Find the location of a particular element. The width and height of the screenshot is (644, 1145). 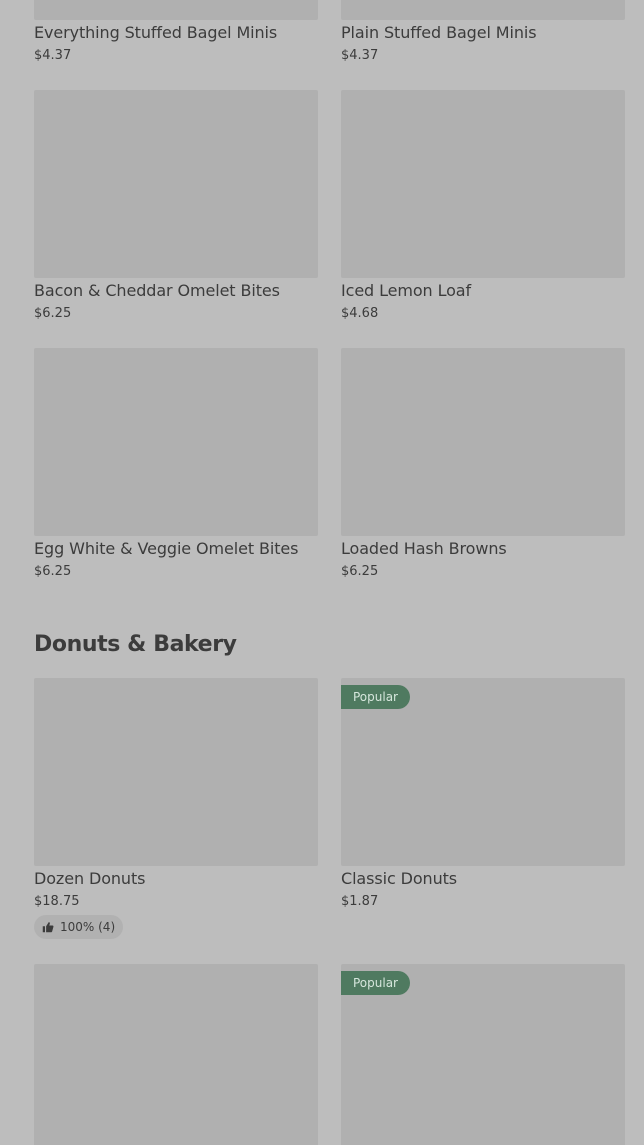

item-name: Iced Lemon Loaf is located at coordinates (406, 290).